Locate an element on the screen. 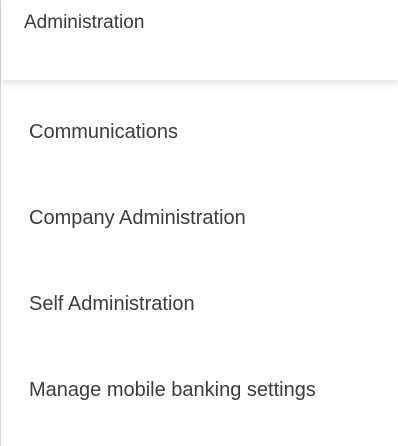  menu-item-label: Communications is located at coordinates (103, 132).